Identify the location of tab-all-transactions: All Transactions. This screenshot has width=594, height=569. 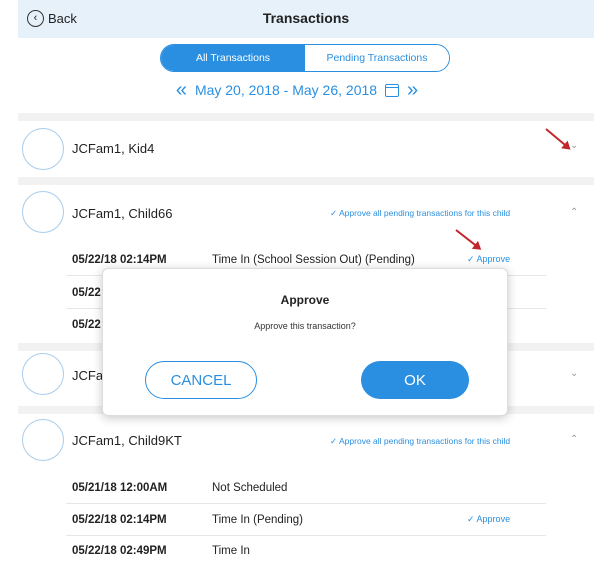
(233, 58).